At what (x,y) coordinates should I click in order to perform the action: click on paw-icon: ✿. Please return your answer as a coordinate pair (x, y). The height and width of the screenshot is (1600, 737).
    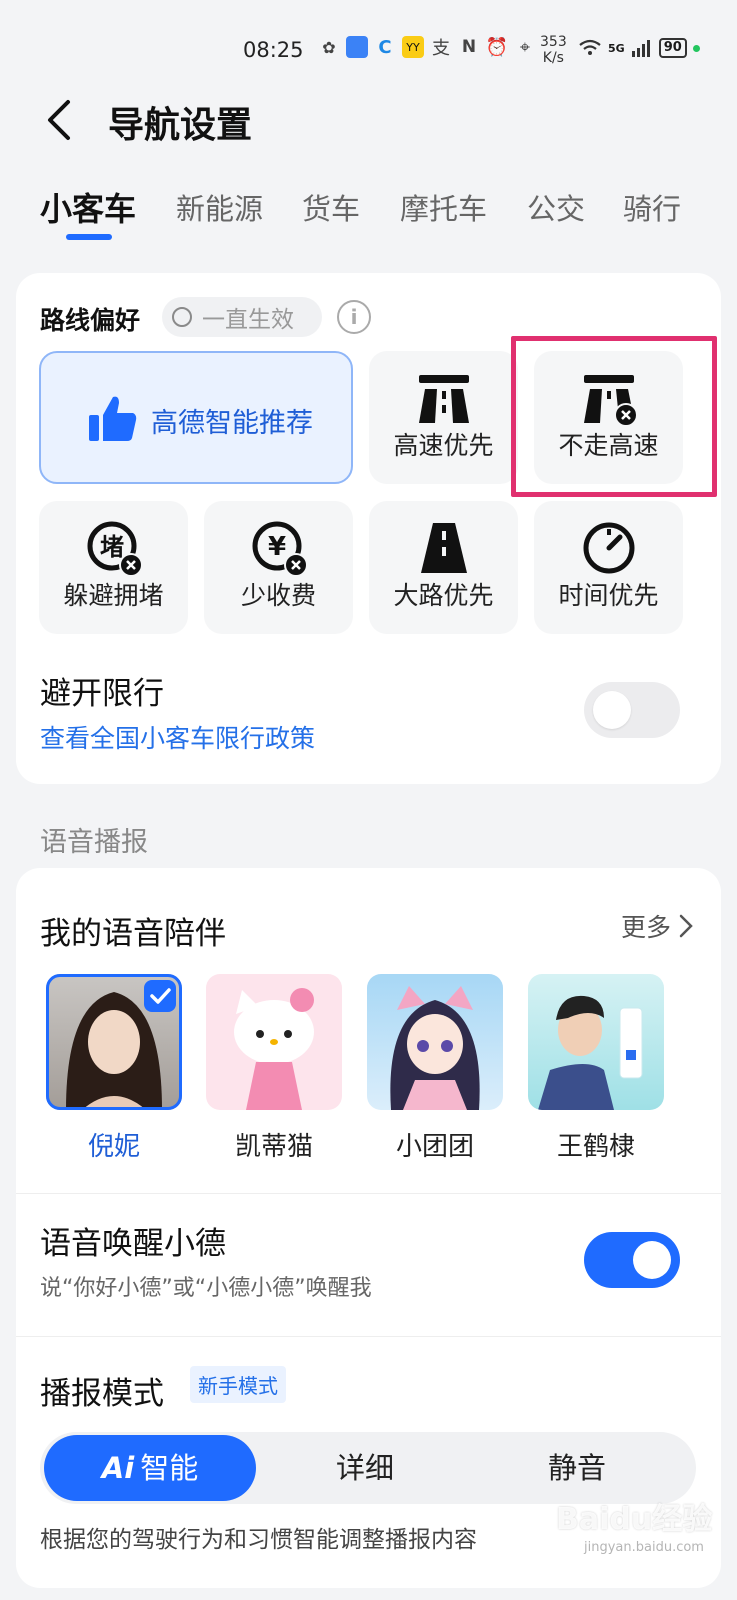
    Looking at the image, I should click on (329, 47).